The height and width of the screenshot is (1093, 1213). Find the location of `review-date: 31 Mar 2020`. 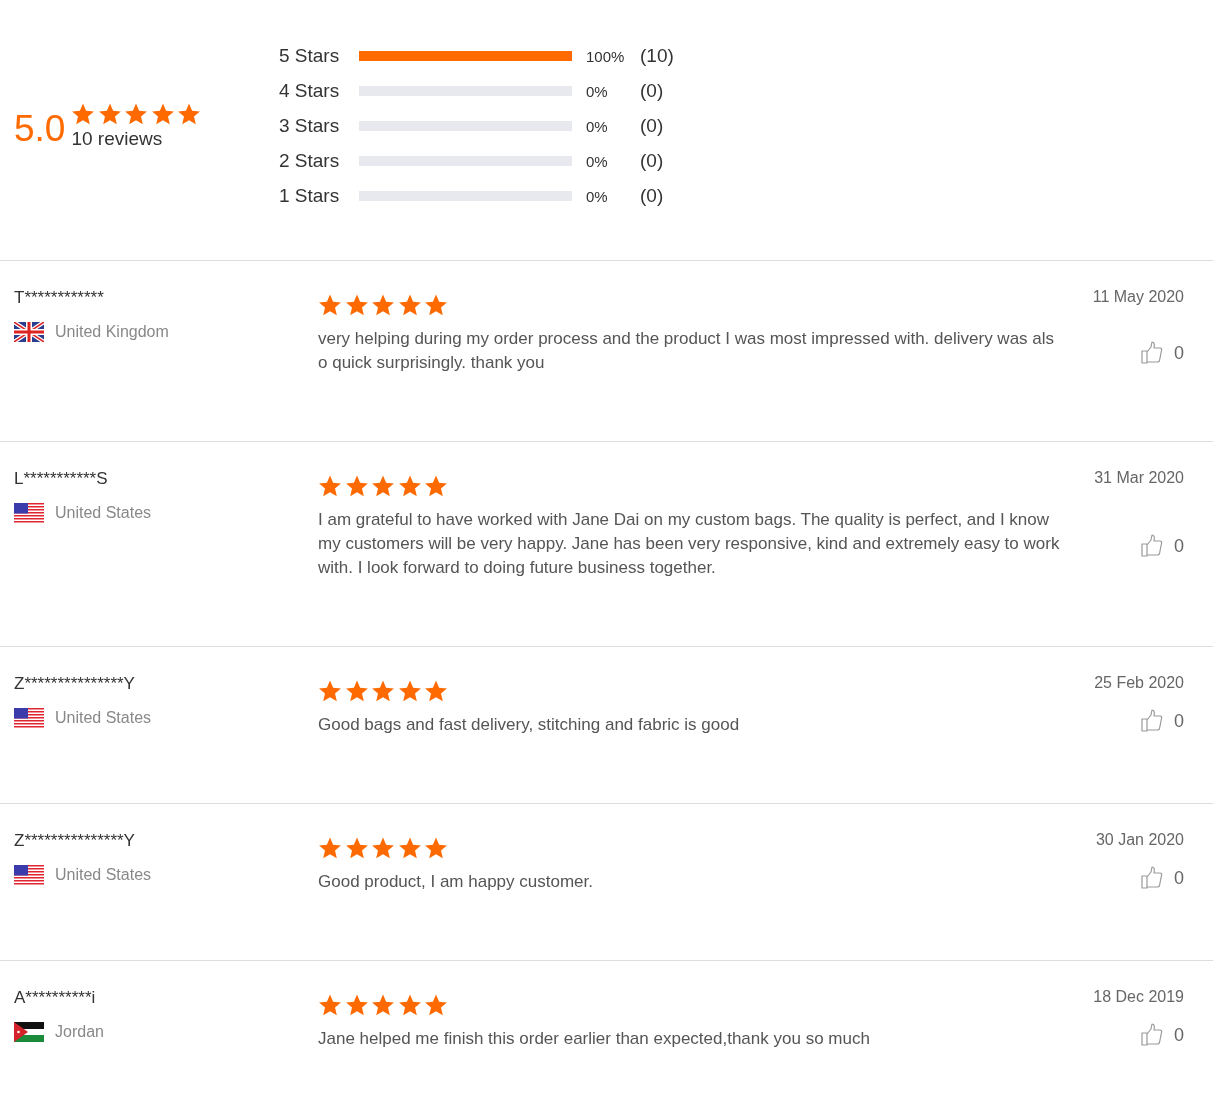

review-date: 31 Mar 2020 is located at coordinates (1139, 478).